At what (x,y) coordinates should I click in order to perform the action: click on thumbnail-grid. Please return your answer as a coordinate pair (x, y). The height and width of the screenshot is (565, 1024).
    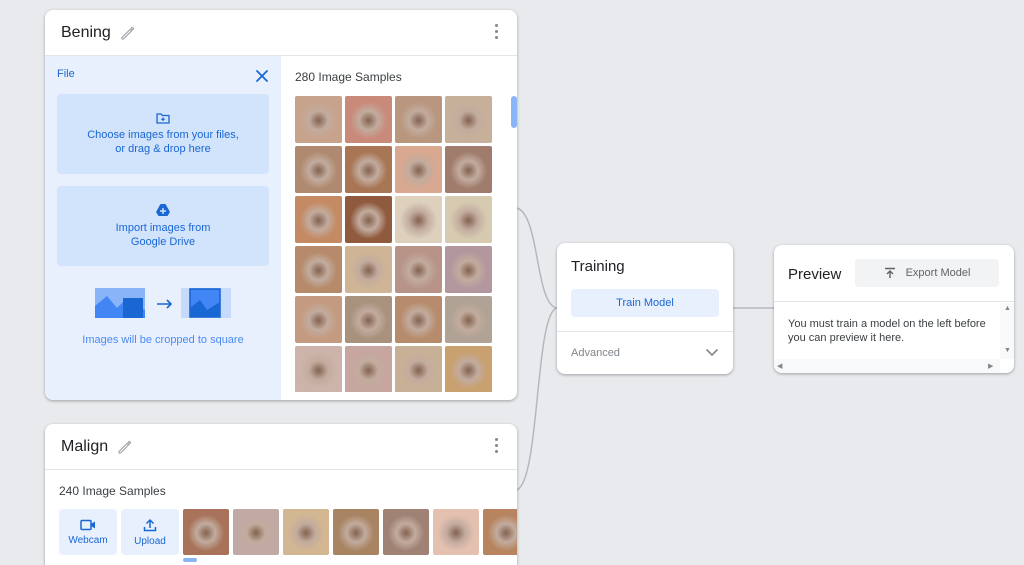
    Looking at the image, I should click on (395, 244).